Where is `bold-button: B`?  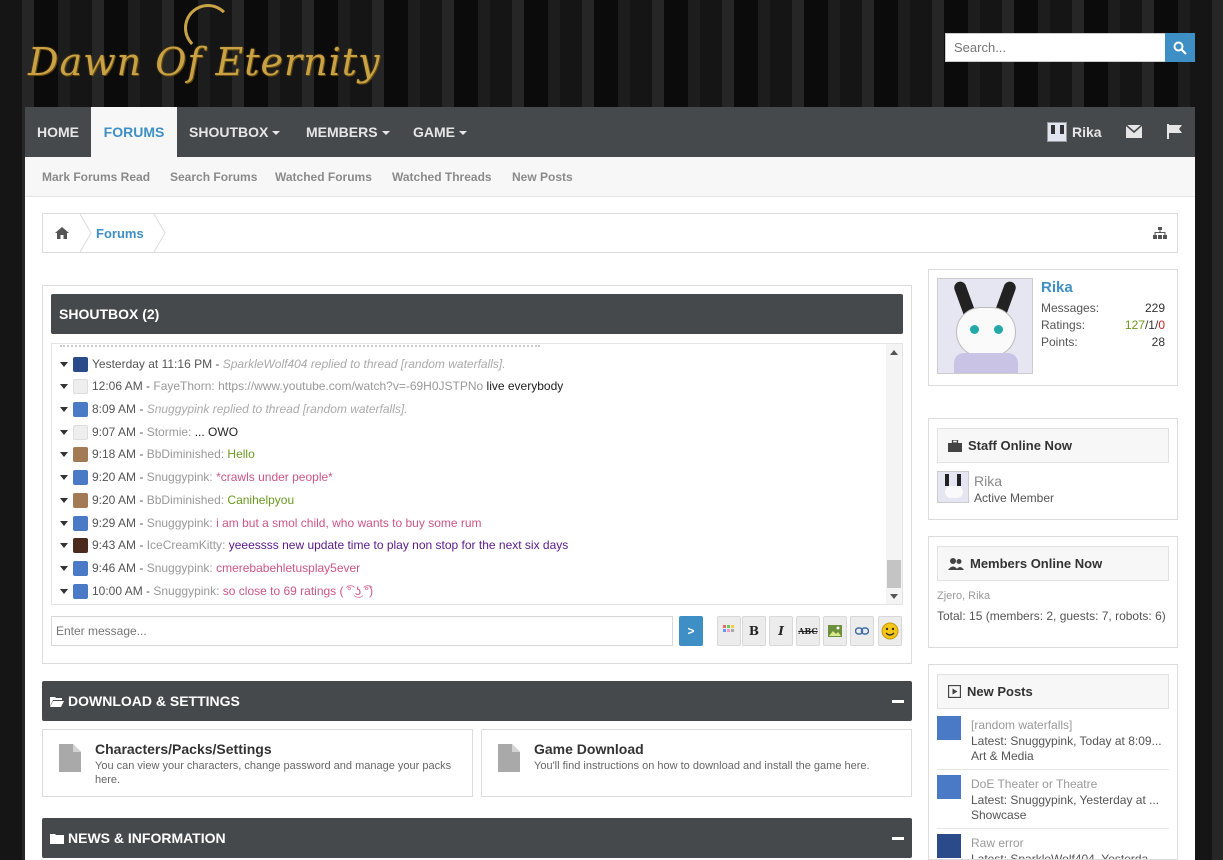 bold-button: B is located at coordinates (754, 631).